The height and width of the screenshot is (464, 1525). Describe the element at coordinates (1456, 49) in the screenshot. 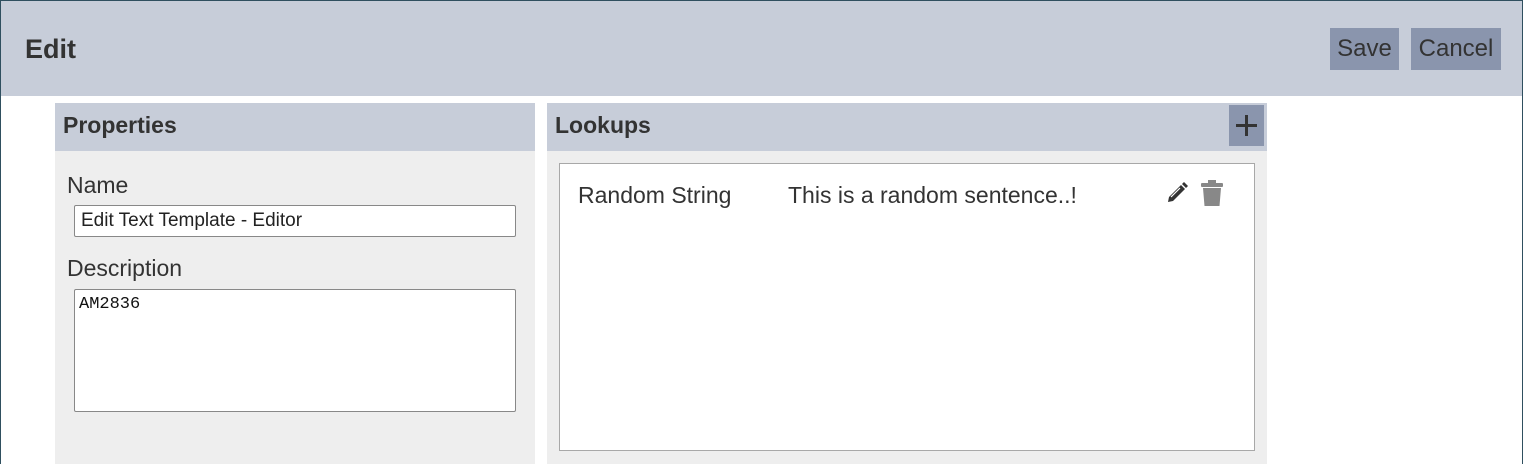

I see `cancel-button: Cancel` at that location.